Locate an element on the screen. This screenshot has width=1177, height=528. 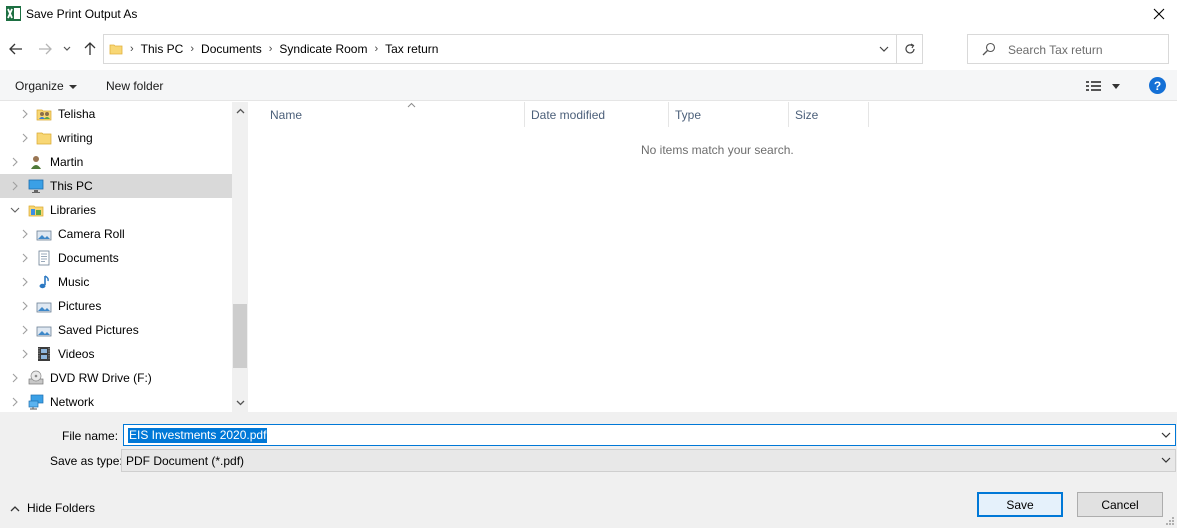
search-input: Search Tax return is located at coordinates (1068, 49).